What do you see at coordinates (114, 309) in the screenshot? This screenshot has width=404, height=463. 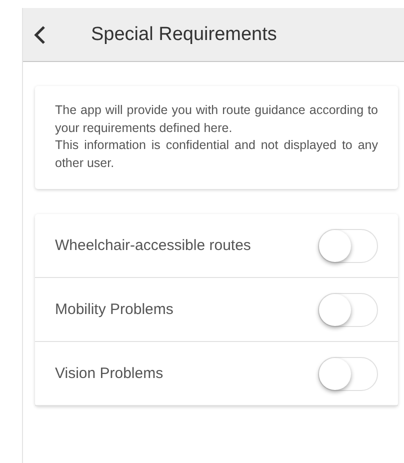 I see `requirement-label: Mobility Problems` at bounding box center [114, 309].